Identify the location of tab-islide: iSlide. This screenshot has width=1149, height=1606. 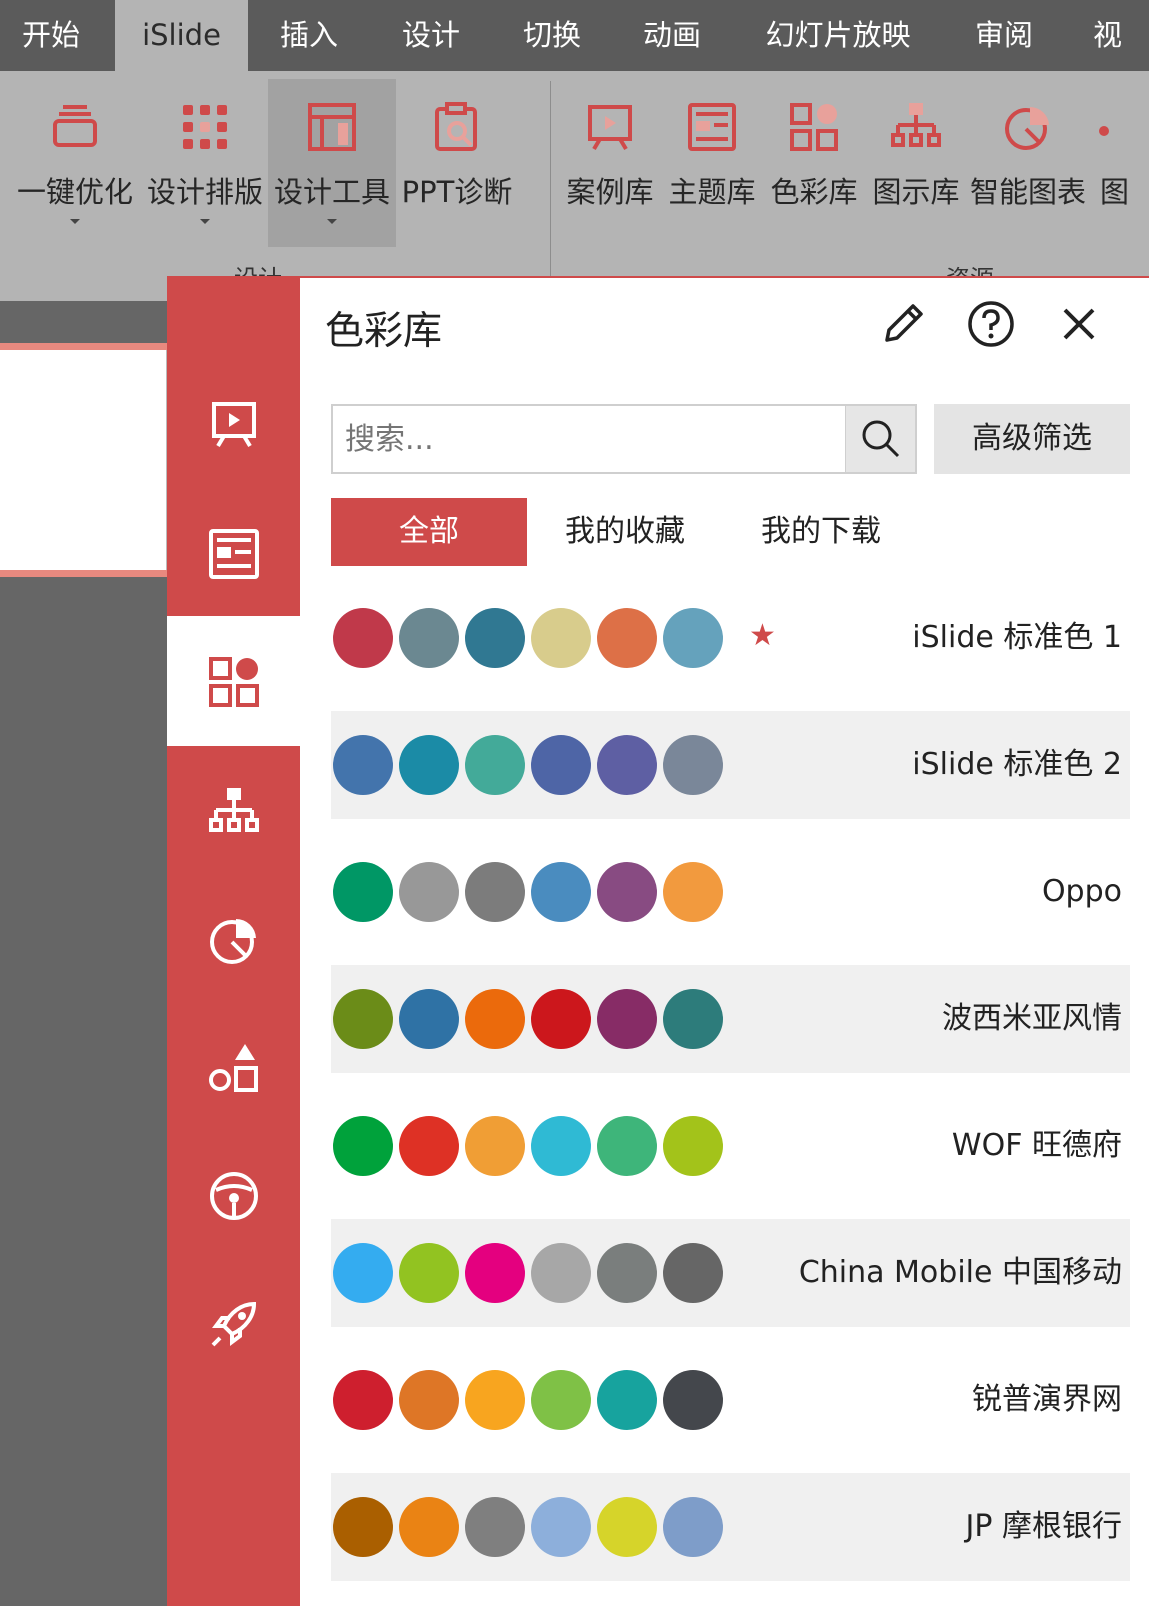
(181, 35).